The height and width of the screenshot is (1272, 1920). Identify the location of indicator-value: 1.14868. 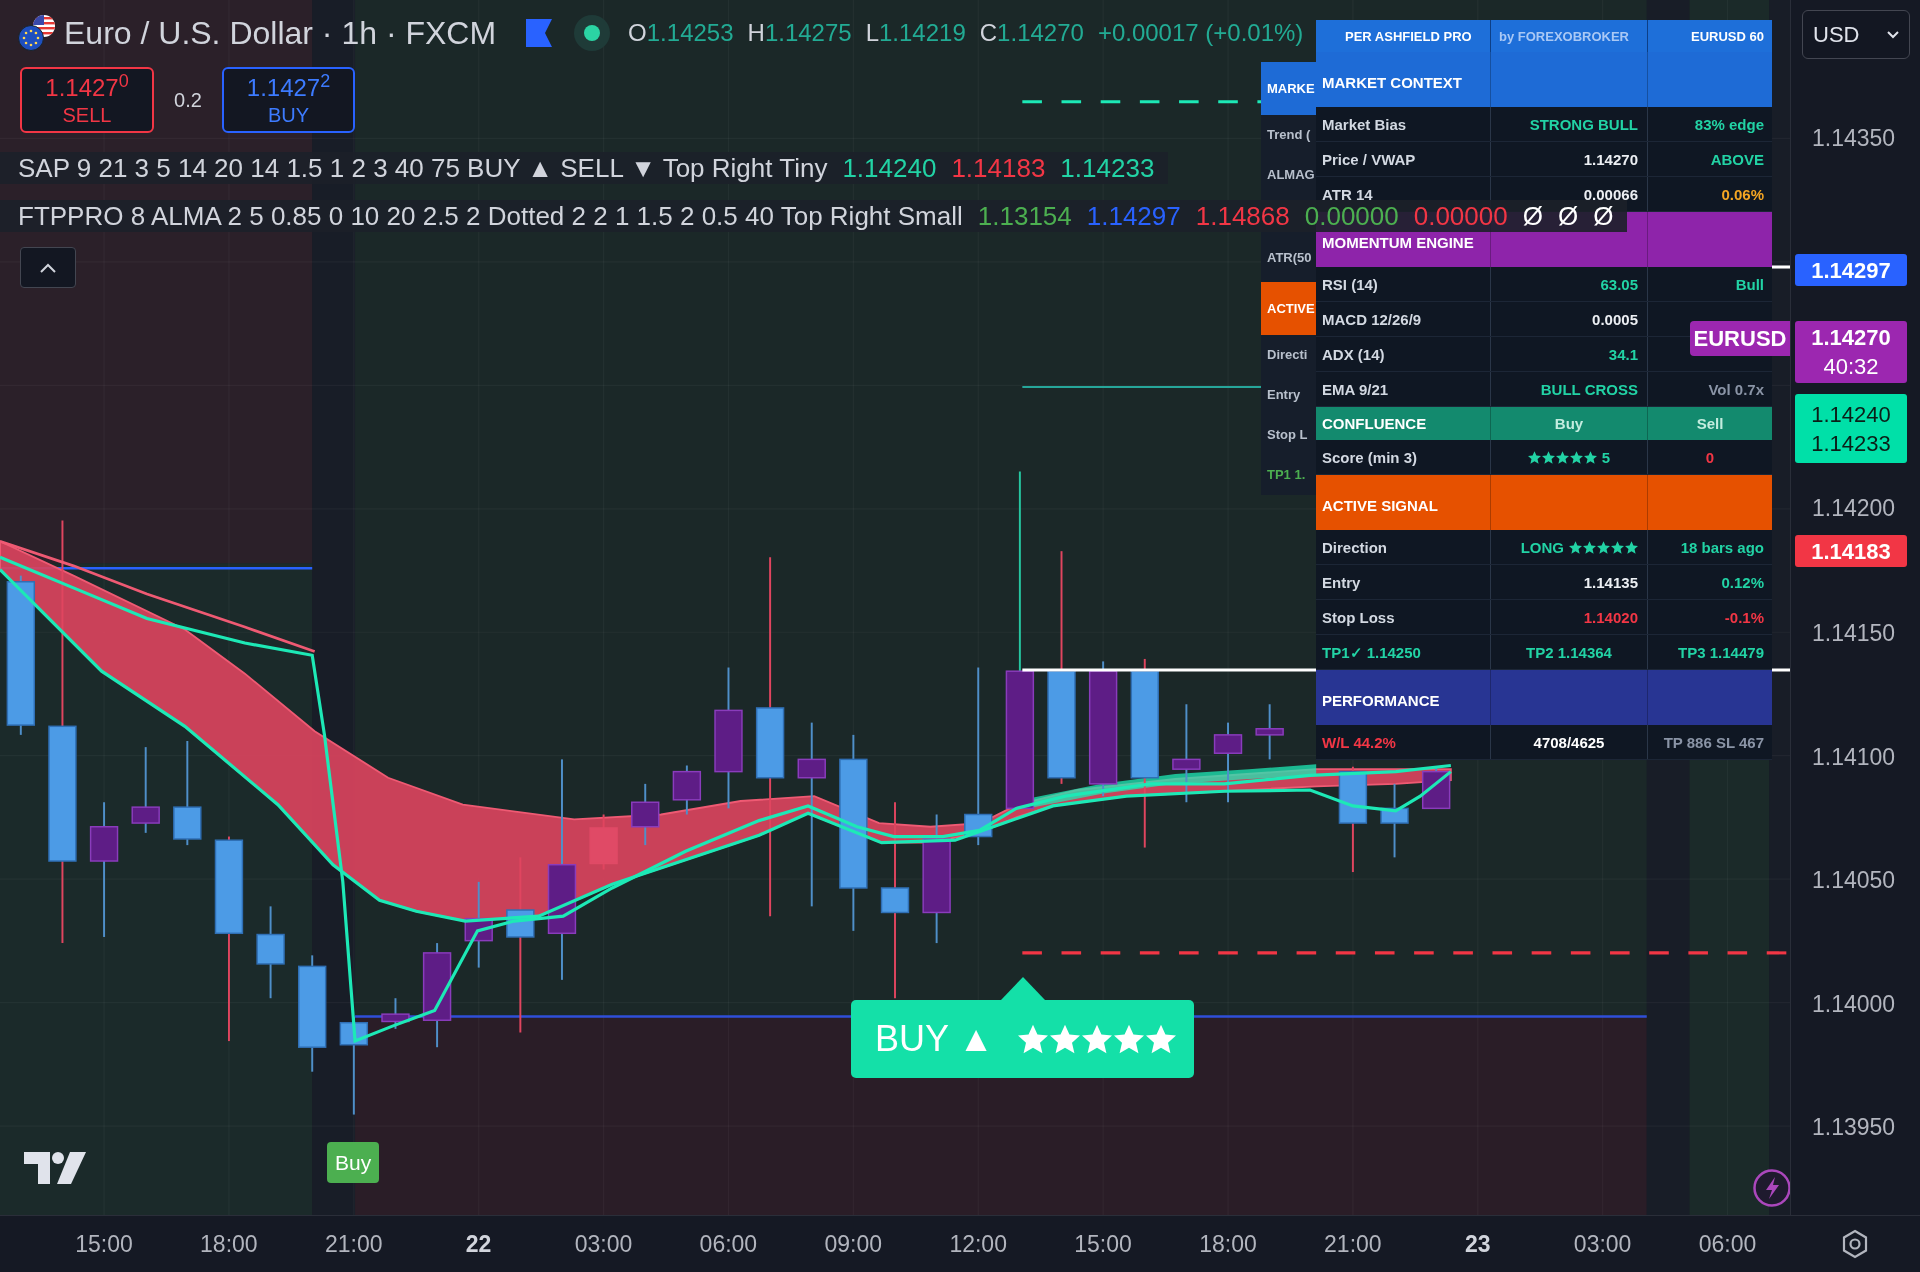
(1242, 216).